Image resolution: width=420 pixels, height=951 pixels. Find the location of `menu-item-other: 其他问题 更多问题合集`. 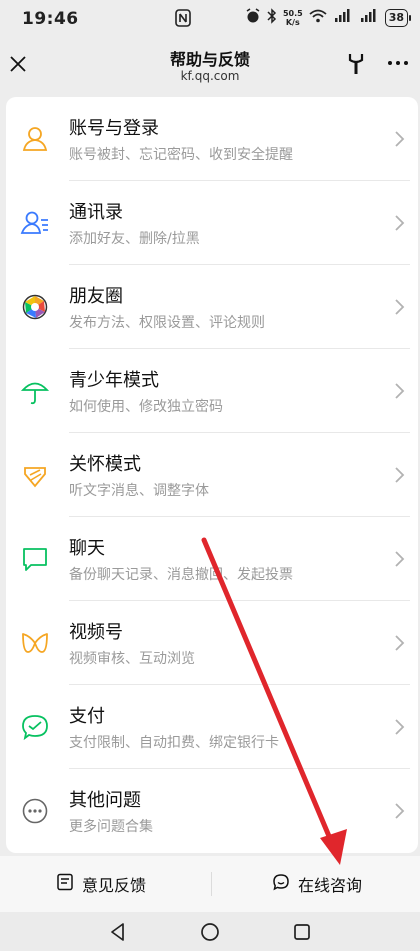

menu-item-other: 其他问题 更多问题合集 is located at coordinates (212, 811).